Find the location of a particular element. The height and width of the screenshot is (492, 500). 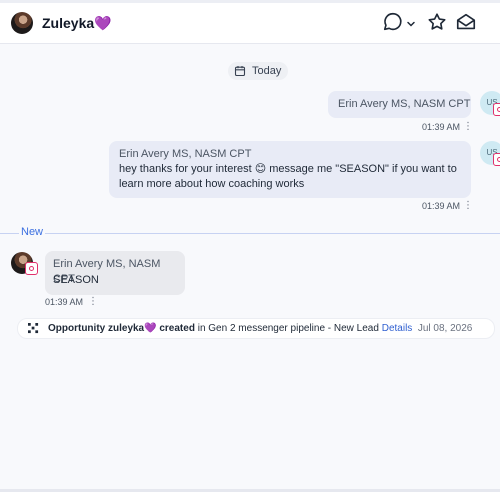

date-label: Today is located at coordinates (267, 71).